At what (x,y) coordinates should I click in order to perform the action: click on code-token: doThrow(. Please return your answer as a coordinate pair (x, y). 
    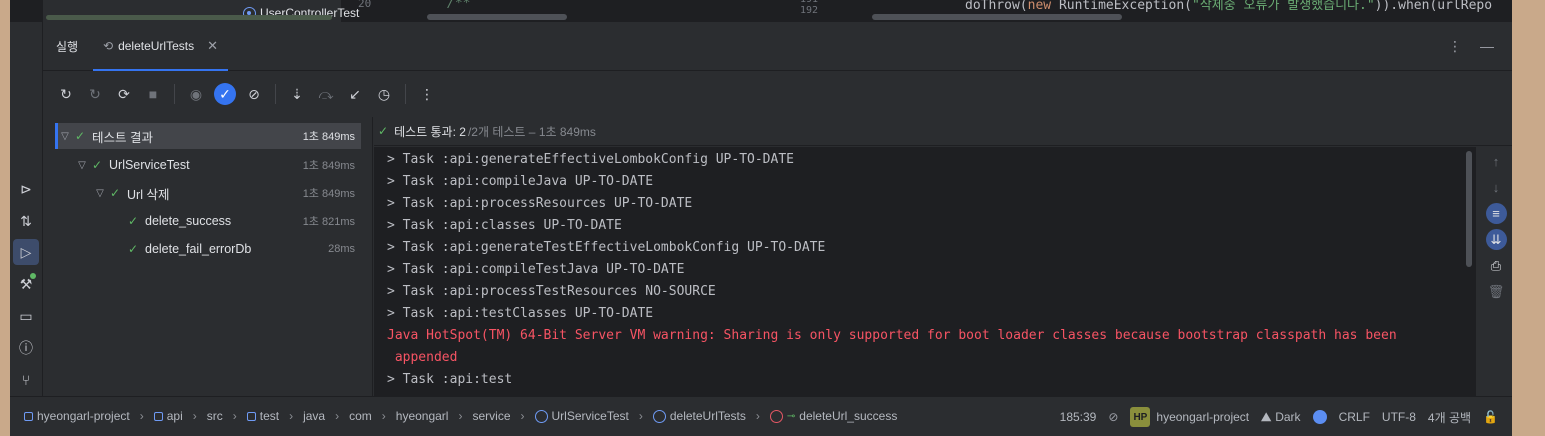
    Looking at the image, I should click on (996, 6).